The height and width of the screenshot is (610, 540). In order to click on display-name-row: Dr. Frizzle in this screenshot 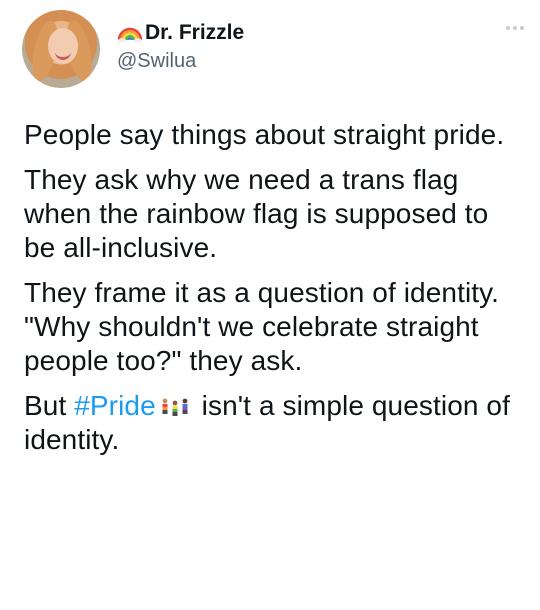, I will do `click(180, 33)`.